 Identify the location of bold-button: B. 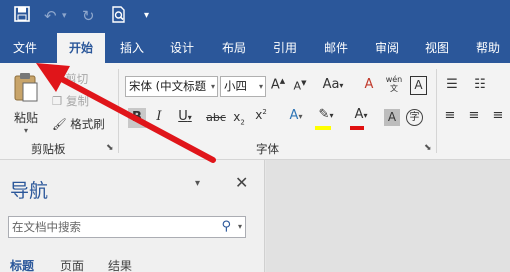
(137, 118).